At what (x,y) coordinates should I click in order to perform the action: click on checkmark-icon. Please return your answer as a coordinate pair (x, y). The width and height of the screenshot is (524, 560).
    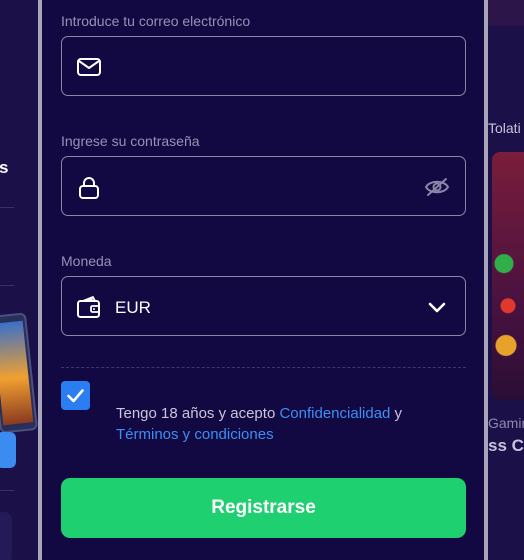
    Looking at the image, I should click on (75, 396).